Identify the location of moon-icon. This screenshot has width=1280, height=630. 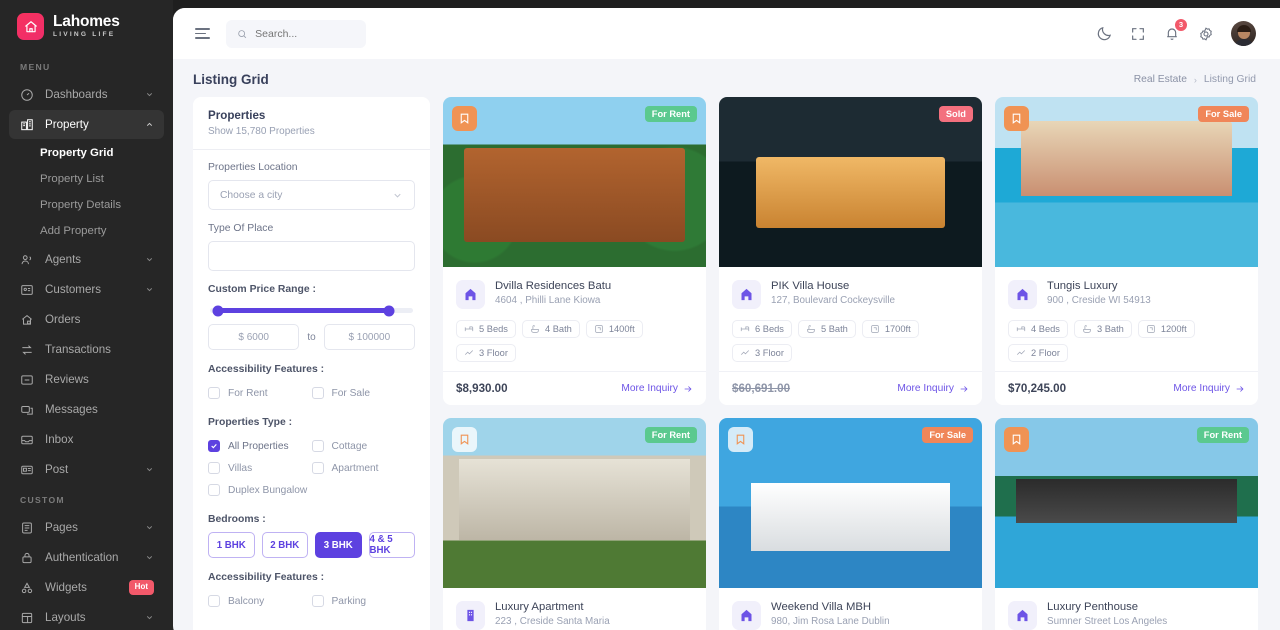
(1104, 34).